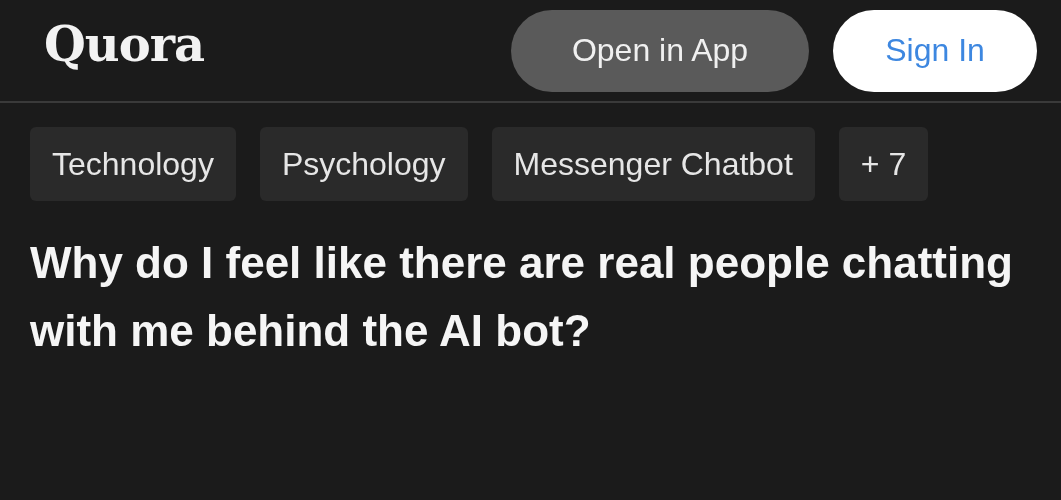  I want to click on topic-chip: Messenger Chatbot, so click(653, 164).